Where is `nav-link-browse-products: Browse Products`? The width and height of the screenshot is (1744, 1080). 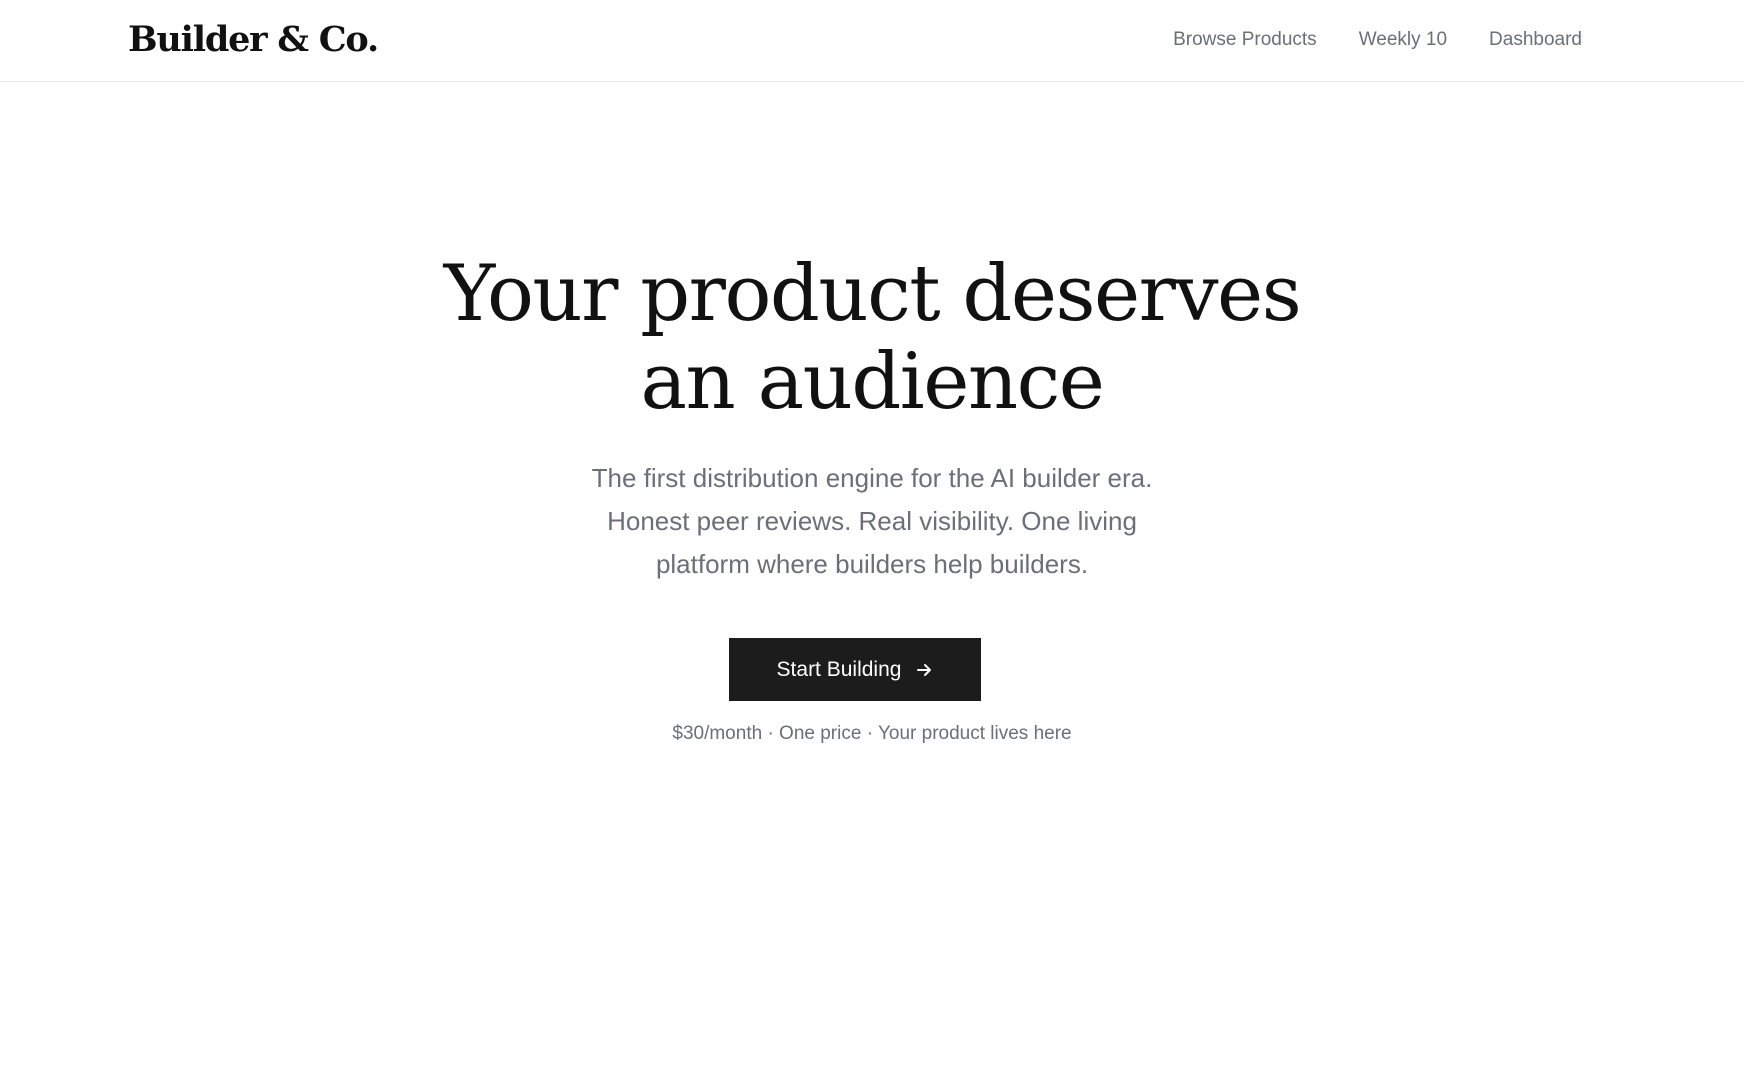
nav-link-browse-products: Browse Products is located at coordinates (1245, 40).